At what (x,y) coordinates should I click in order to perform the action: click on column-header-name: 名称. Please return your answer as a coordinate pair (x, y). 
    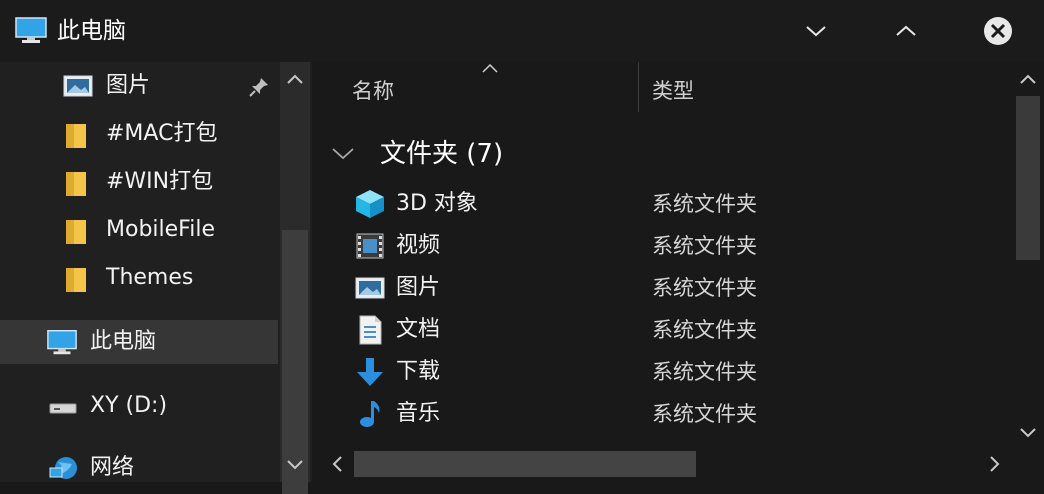
    Looking at the image, I should click on (492, 90).